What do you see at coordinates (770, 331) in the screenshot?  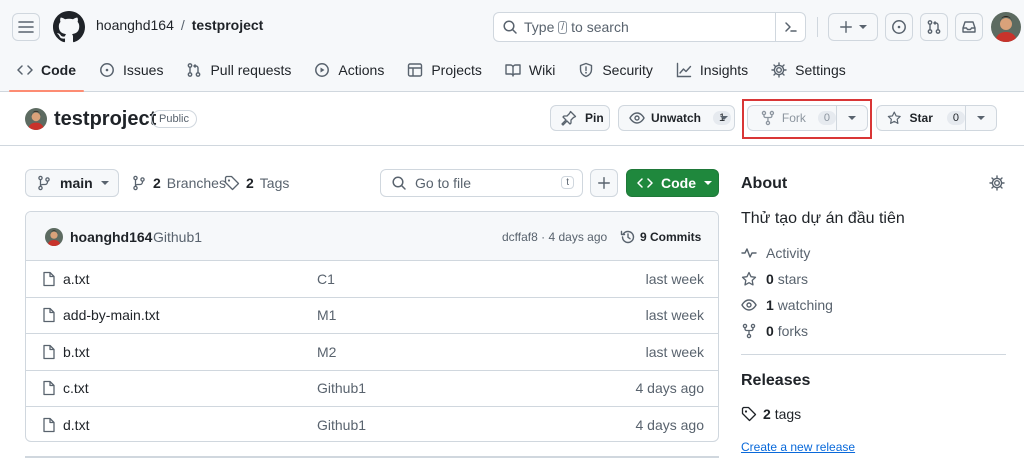 I see `forks-count: 0` at bounding box center [770, 331].